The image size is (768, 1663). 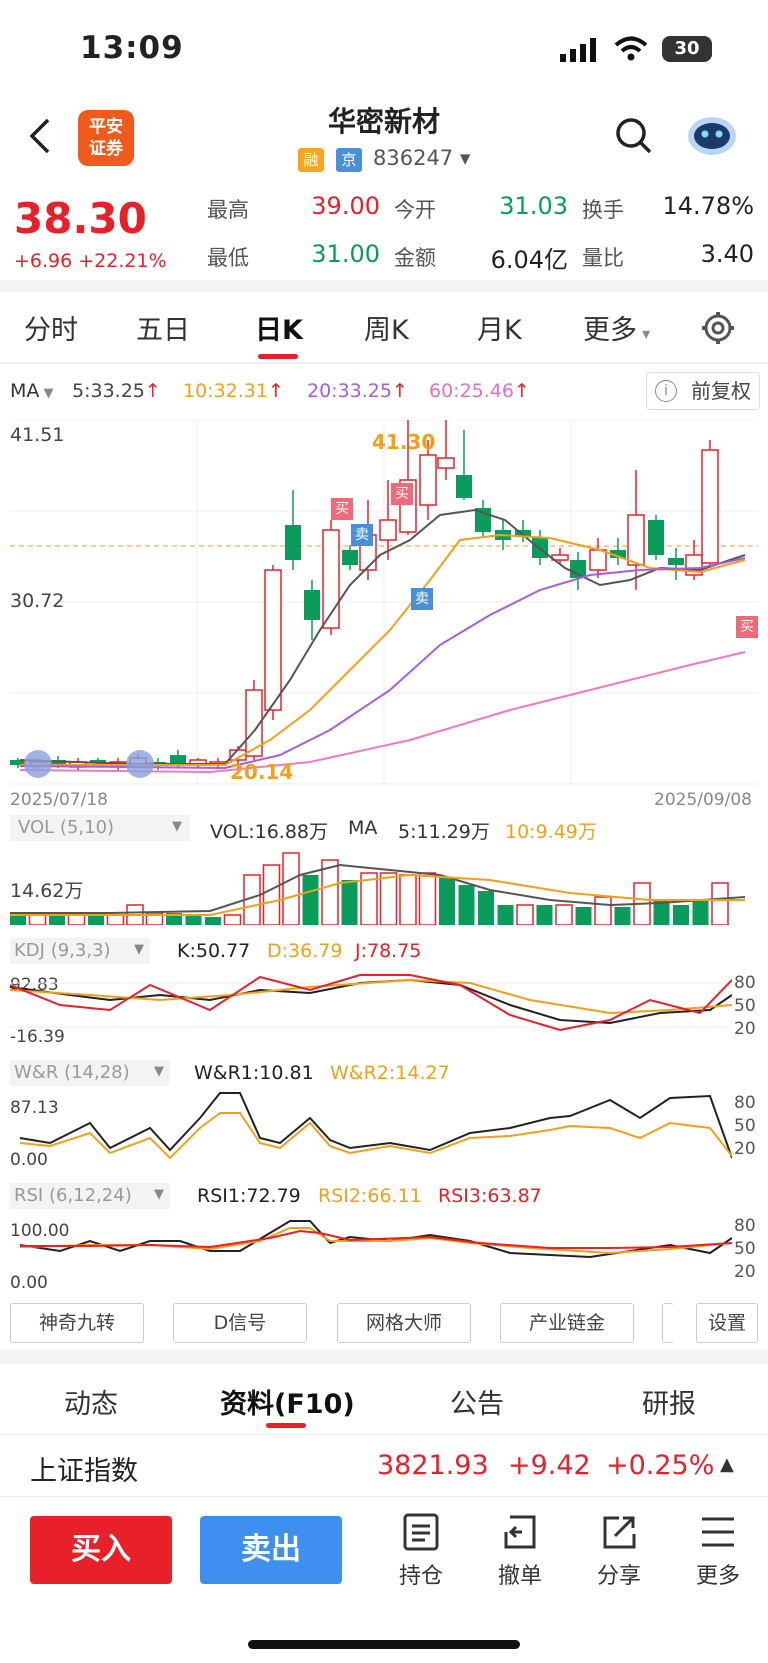 What do you see at coordinates (77, 1323) in the screenshot?
I see `tool-button: 神奇九转` at bounding box center [77, 1323].